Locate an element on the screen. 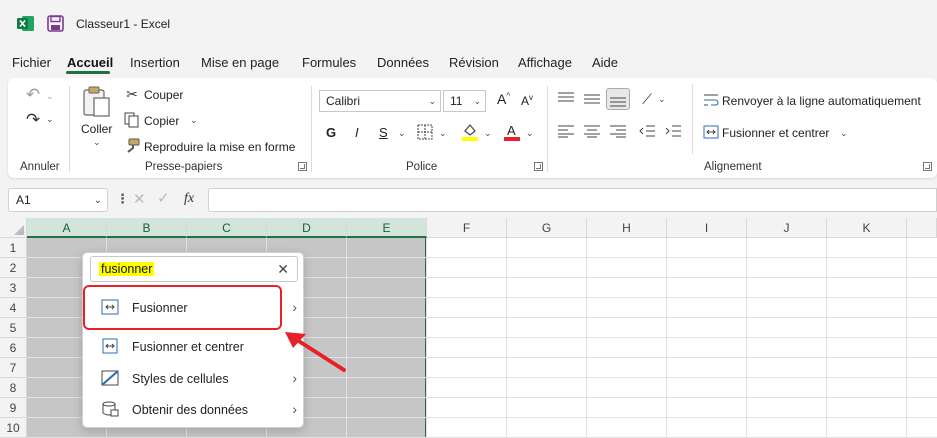 This screenshot has height=438, width=937. row-header-1: 1 is located at coordinates (13, 248).